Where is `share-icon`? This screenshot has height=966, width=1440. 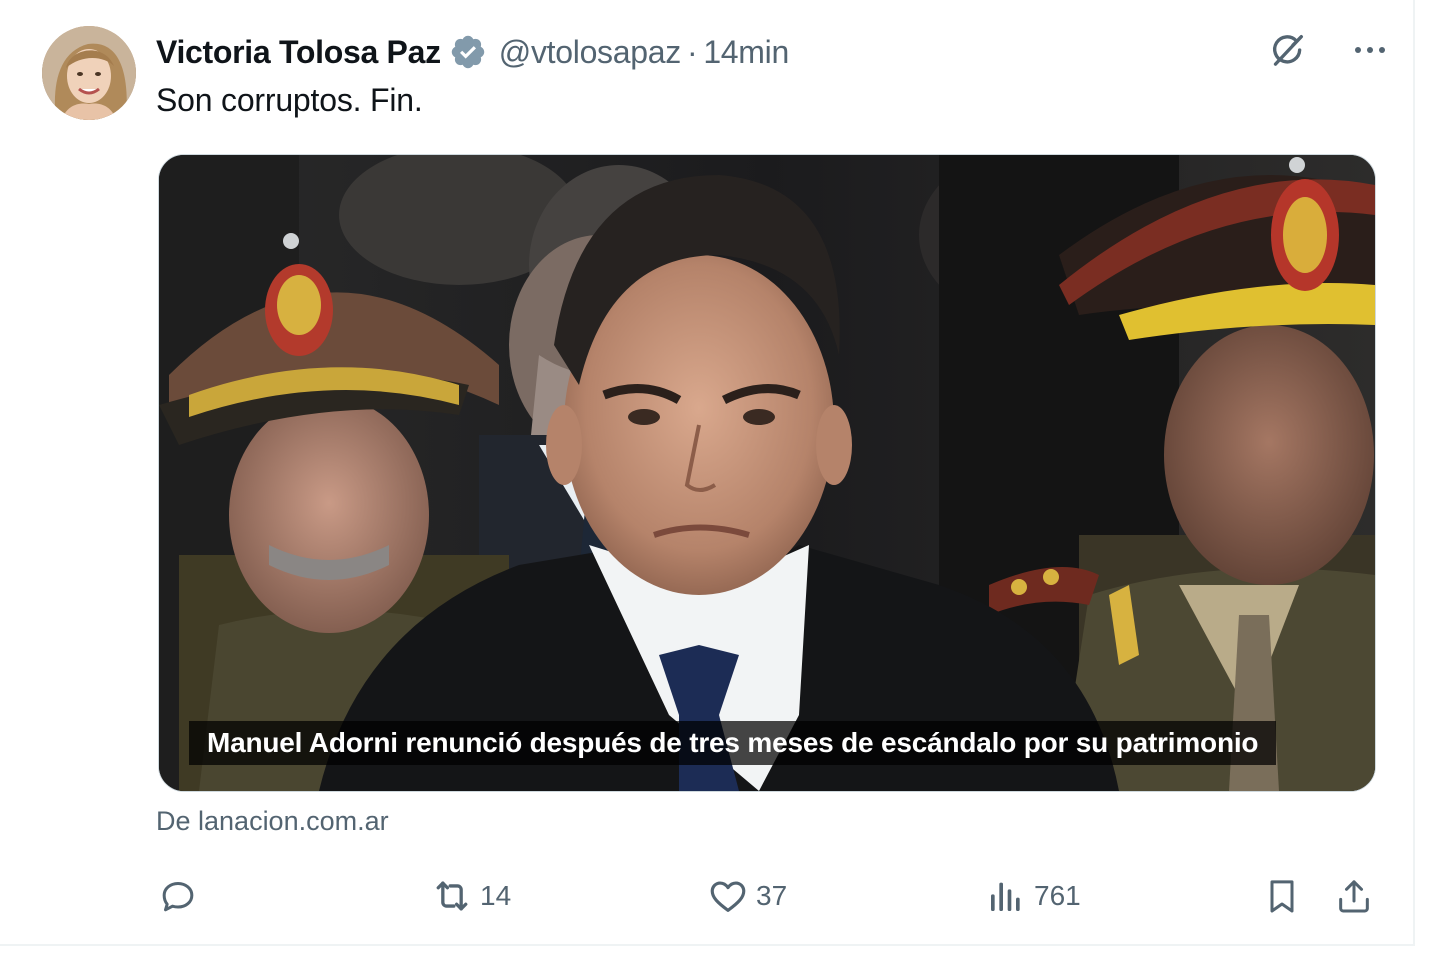 share-icon is located at coordinates (1354, 896).